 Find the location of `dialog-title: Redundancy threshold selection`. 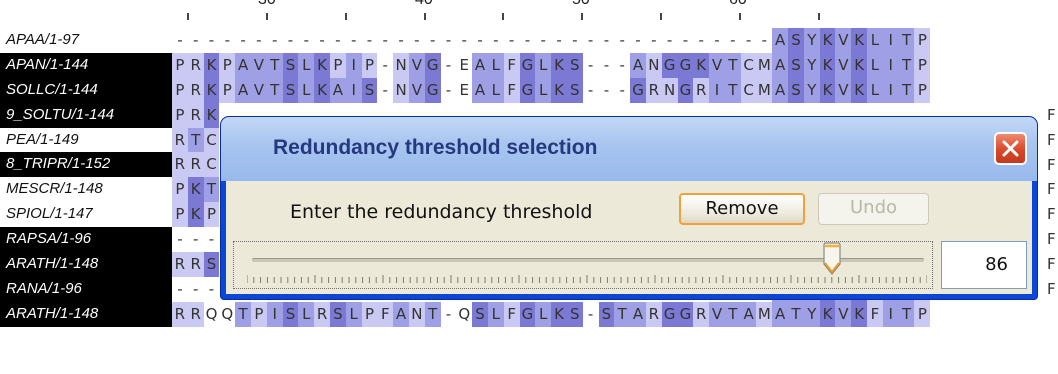

dialog-title: Redundancy threshold selection is located at coordinates (435, 147).